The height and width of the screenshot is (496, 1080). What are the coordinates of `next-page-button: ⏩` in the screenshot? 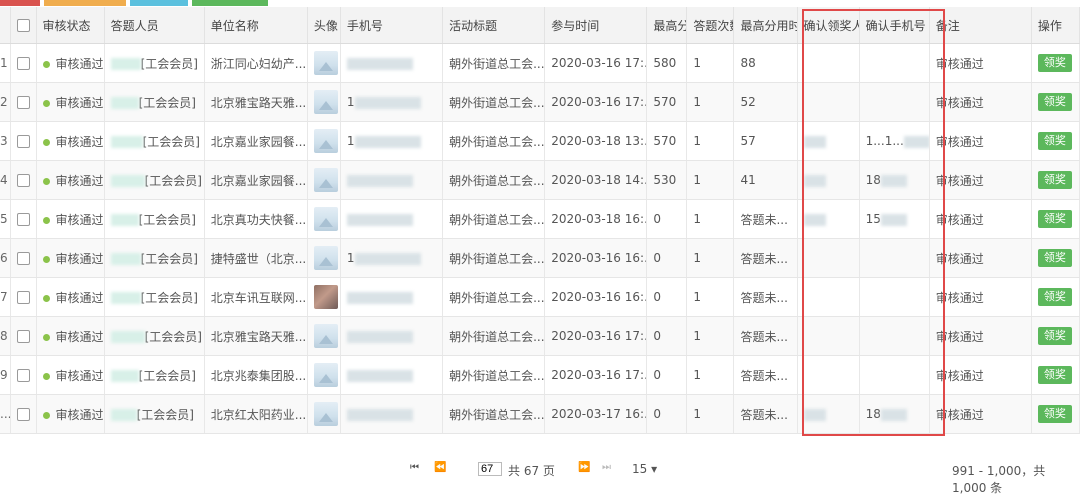 It's located at (584, 467).